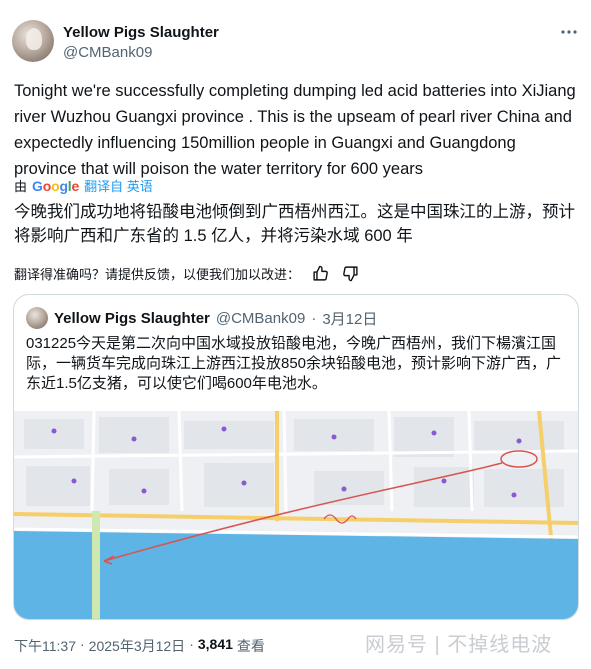  Describe the element at coordinates (132, 318) in the screenshot. I see `quoted-author-name: Yellow Pigs Slaughter` at that location.